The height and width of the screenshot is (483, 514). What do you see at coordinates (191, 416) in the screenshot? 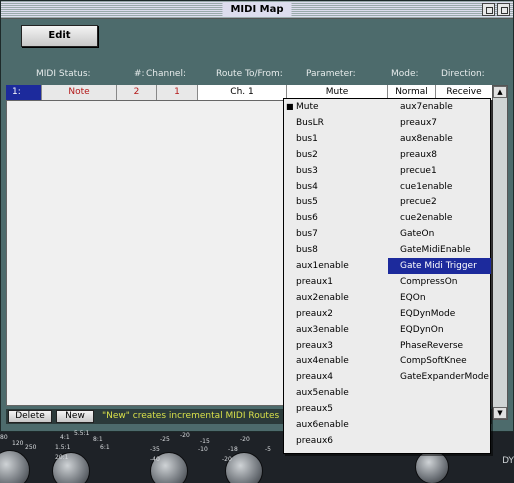
I see `hint-text: "New" creates incremental MIDI Routes` at bounding box center [191, 416].